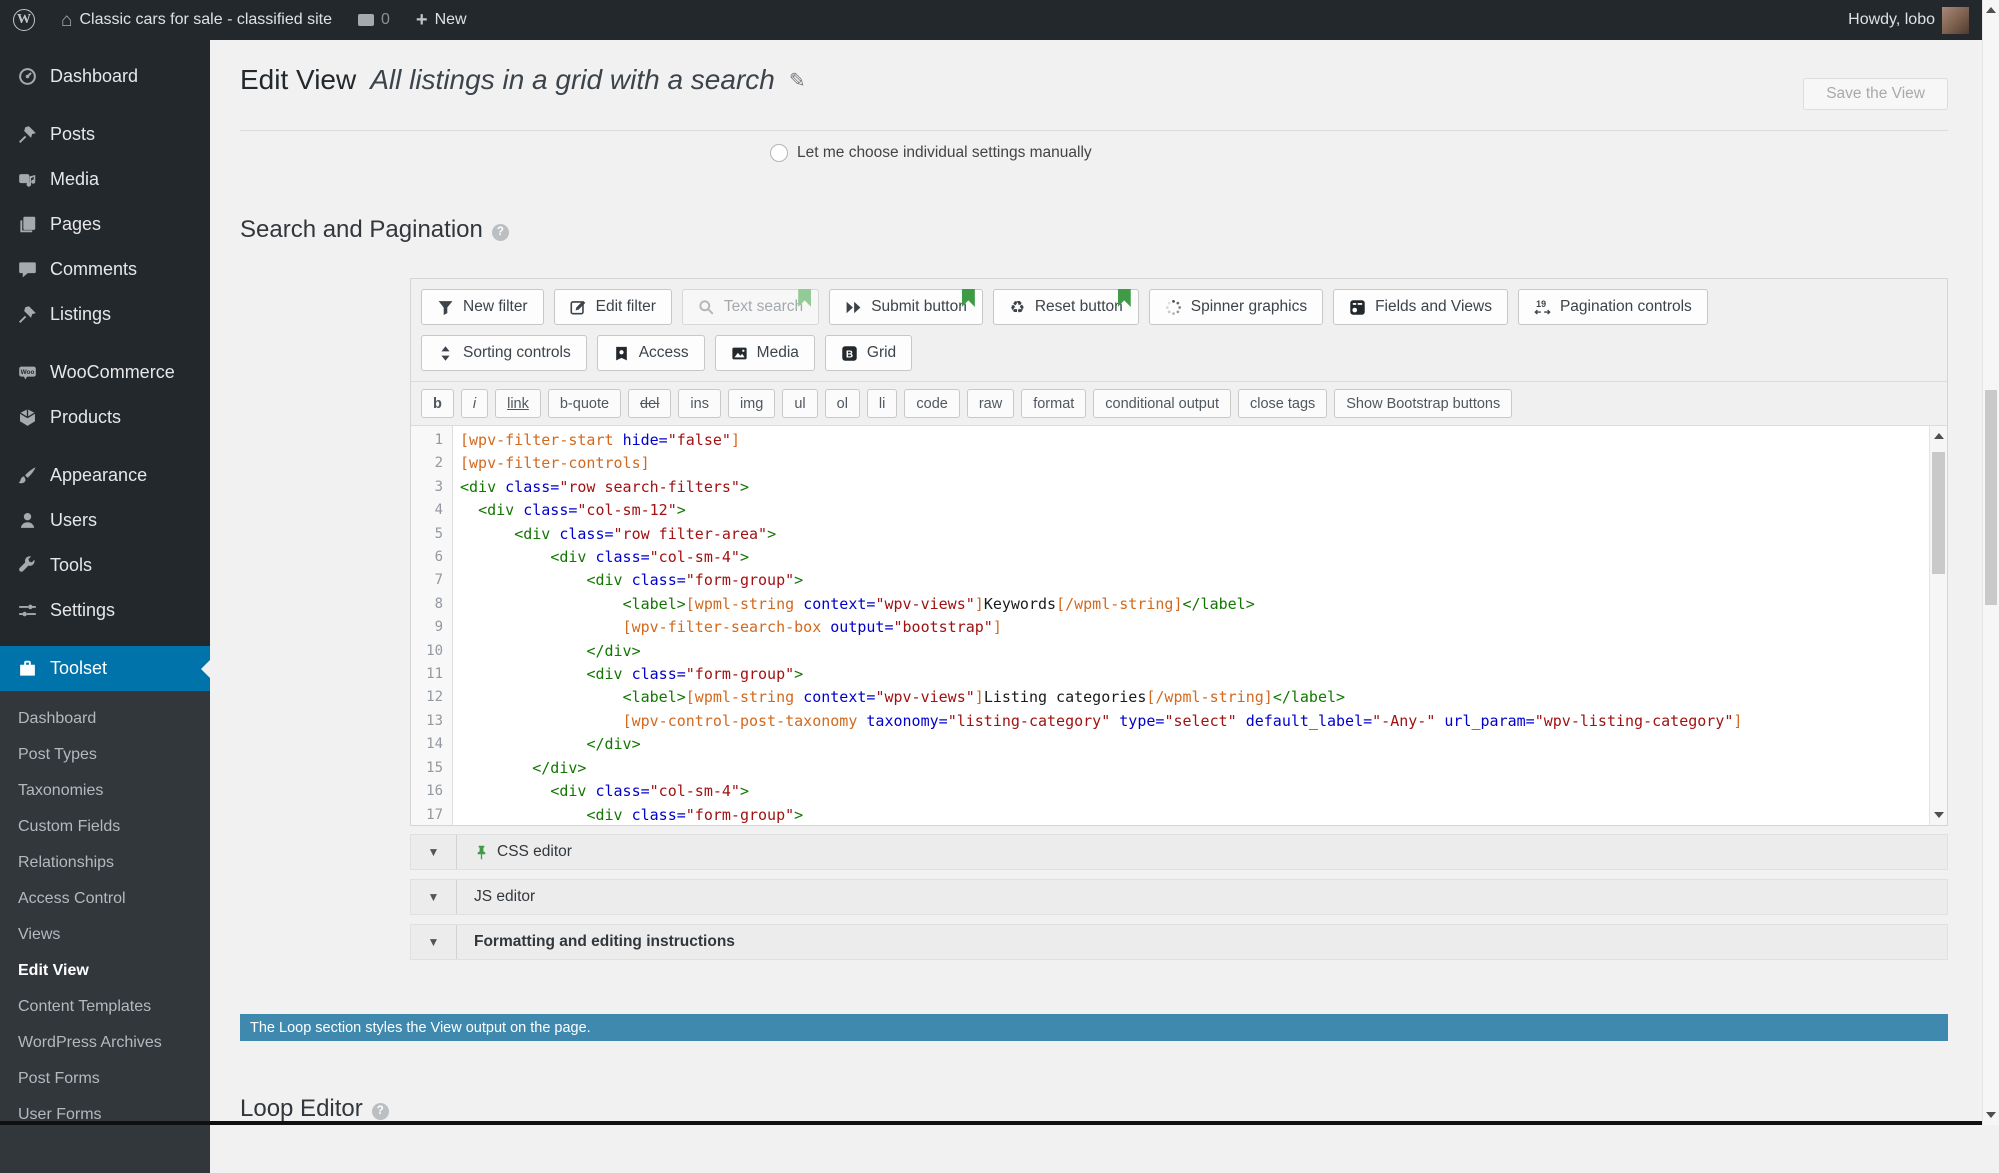 This screenshot has height=1173, width=1999. What do you see at coordinates (105, 224) in the screenshot?
I see `sidebar-item-pages: Pages` at bounding box center [105, 224].